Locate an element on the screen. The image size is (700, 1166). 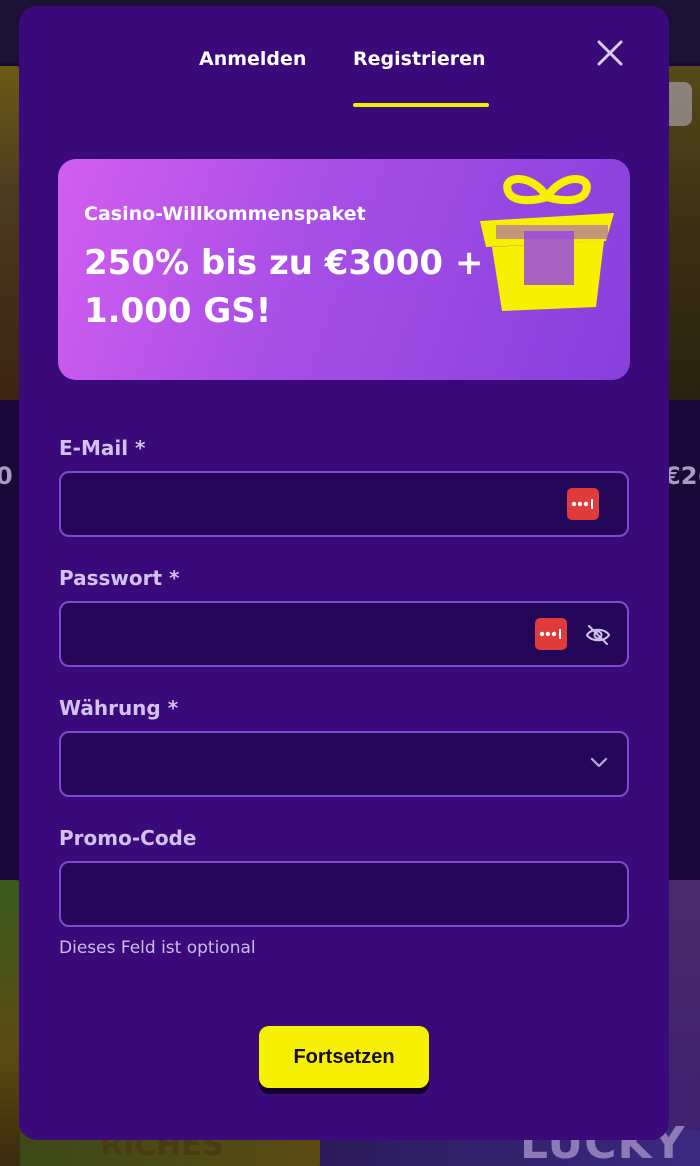
auth-tabs: Anmelden Registrieren is located at coordinates (344, 60).